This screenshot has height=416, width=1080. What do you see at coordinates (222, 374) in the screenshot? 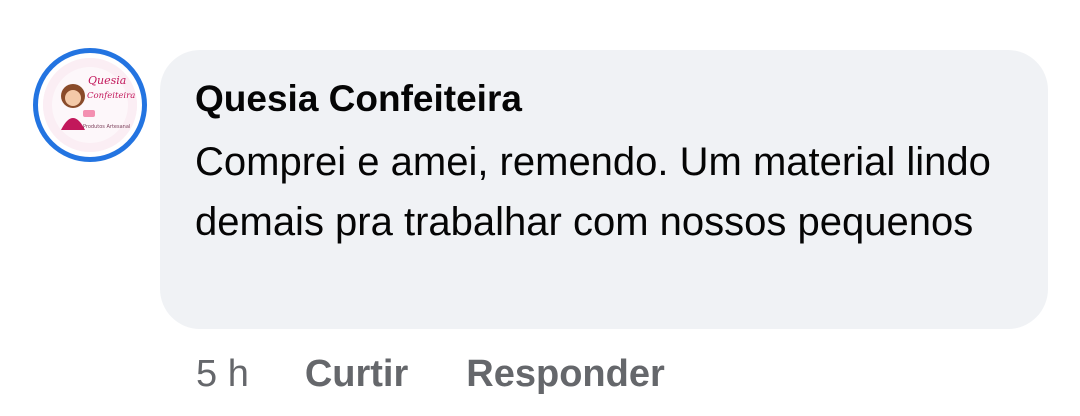
I see `comment-timestamp: 5 h` at bounding box center [222, 374].